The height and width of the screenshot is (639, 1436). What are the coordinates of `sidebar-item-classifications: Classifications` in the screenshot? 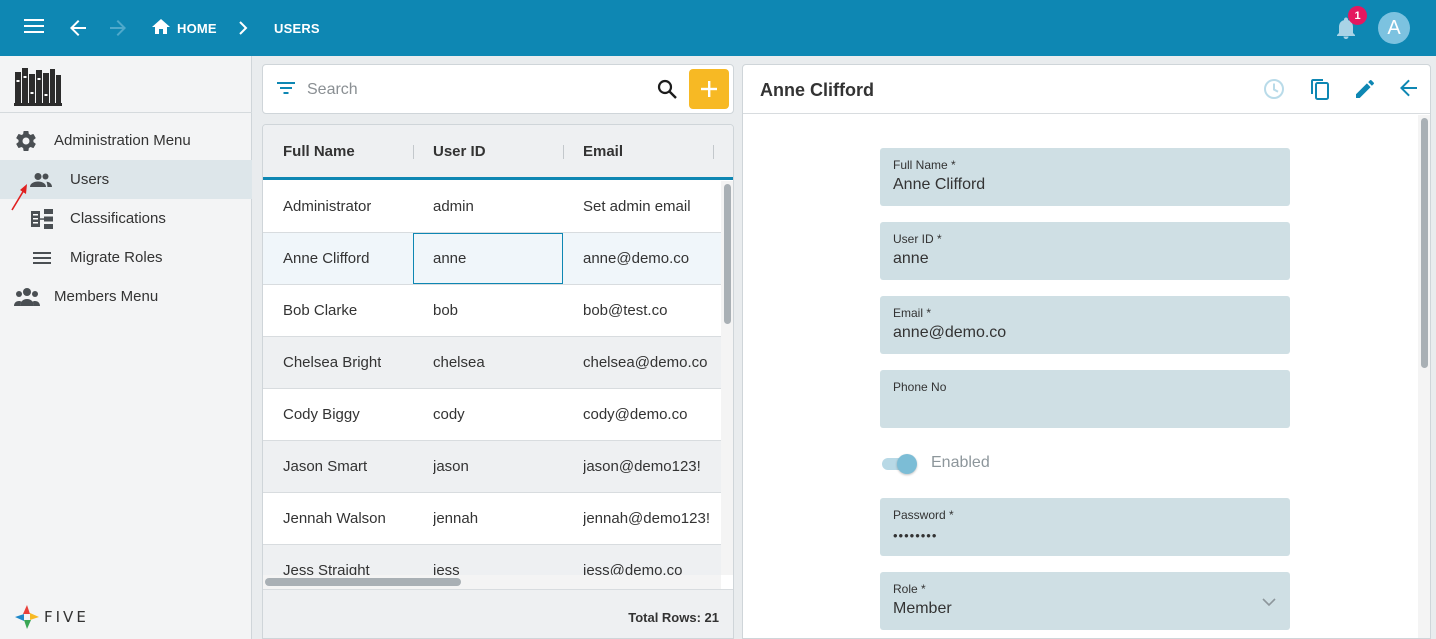 It's located at (126, 218).